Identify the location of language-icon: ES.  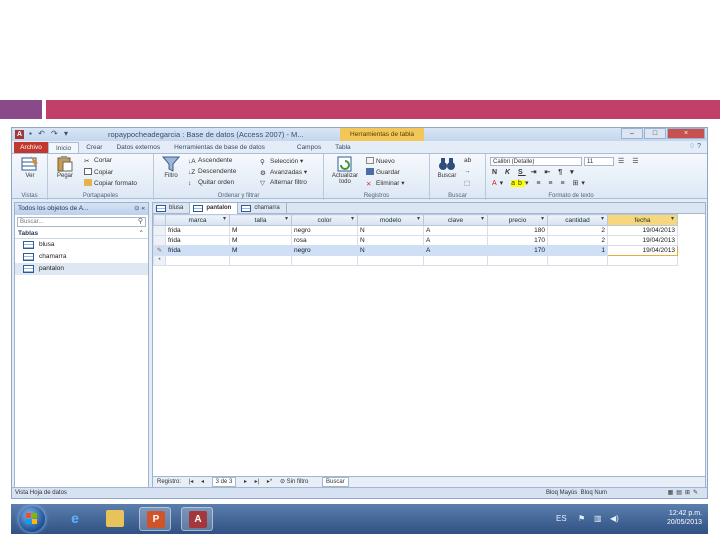
(561, 518).